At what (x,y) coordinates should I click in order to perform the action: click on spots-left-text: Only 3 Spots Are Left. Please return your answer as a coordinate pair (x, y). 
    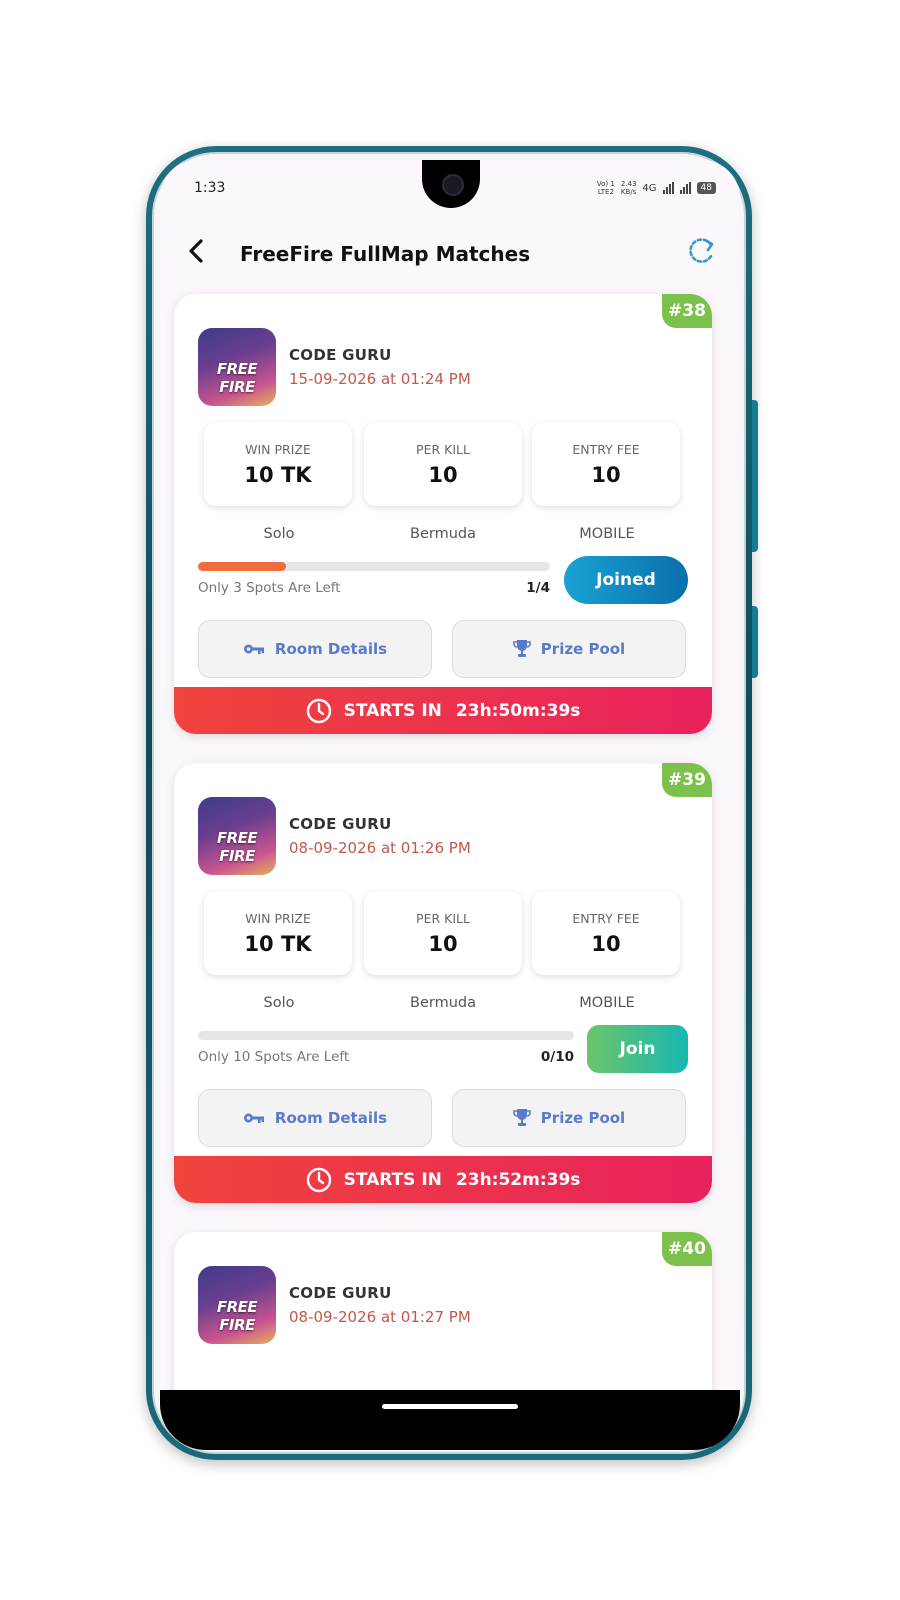
    Looking at the image, I should click on (269, 588).